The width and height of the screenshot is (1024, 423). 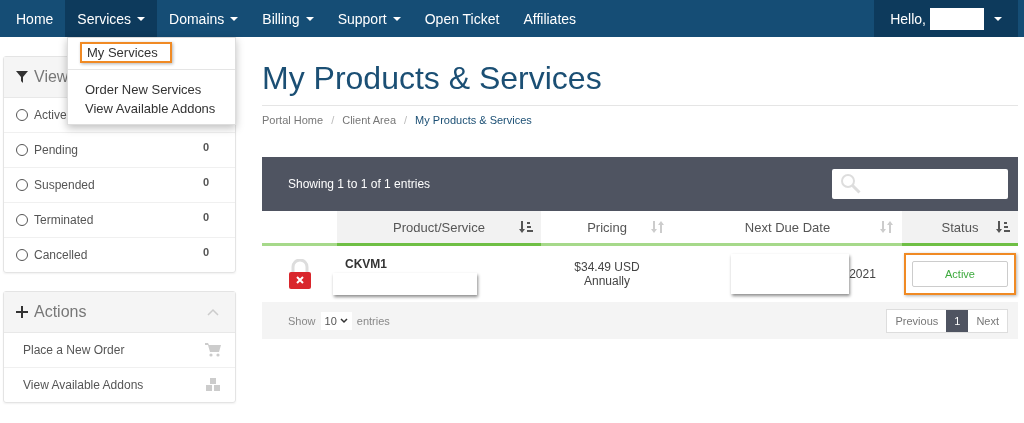 I want to click on filter-label: Cancelled, so click(x=61, y=255).